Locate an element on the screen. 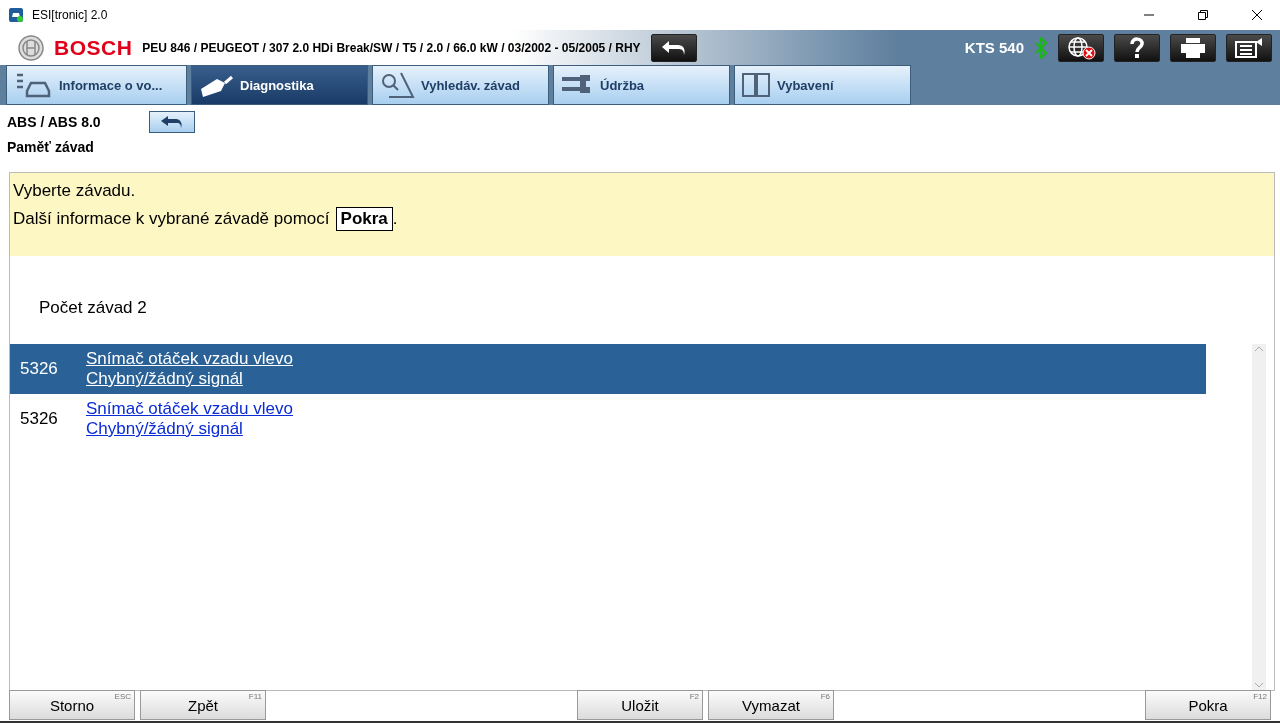  footer-button: Zpět F11 is located at coordinates (203, 705).